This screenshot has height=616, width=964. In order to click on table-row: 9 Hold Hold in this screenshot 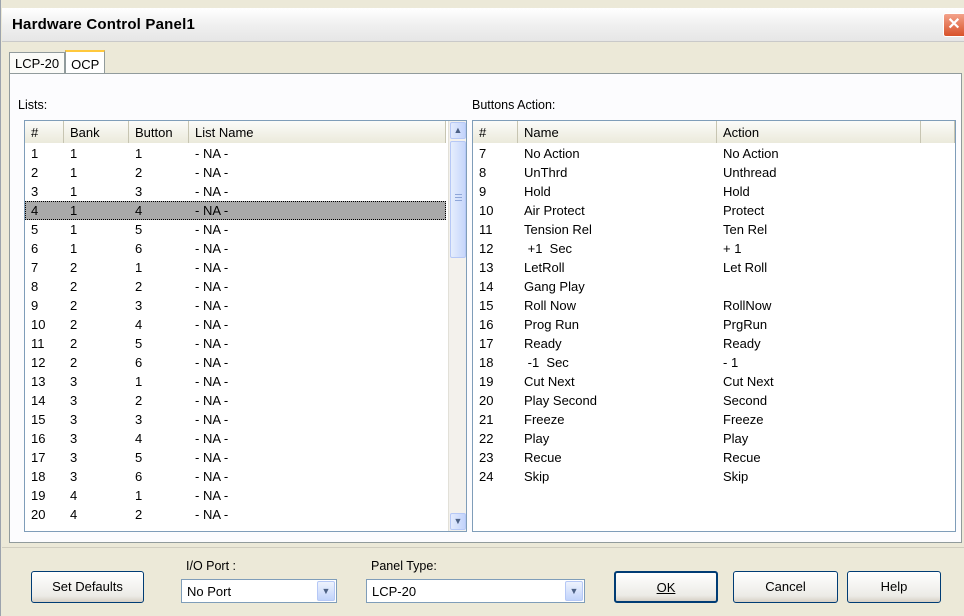, I will do `click(714, 191)`.